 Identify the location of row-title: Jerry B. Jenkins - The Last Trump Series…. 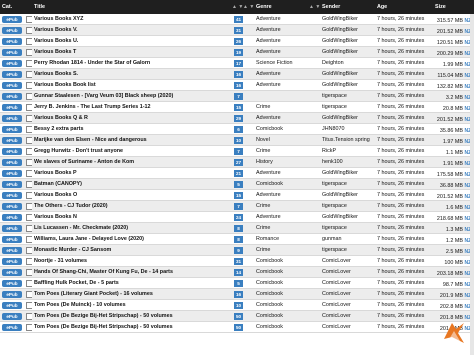
(132, 107).